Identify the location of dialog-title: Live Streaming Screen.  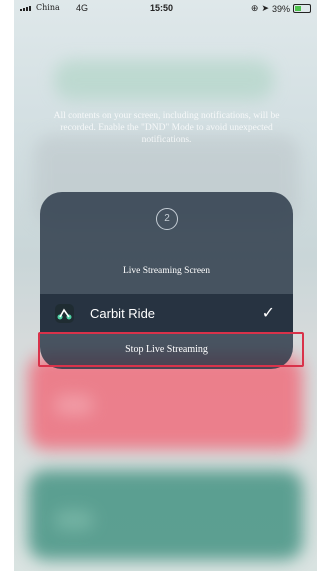
(166, 271).